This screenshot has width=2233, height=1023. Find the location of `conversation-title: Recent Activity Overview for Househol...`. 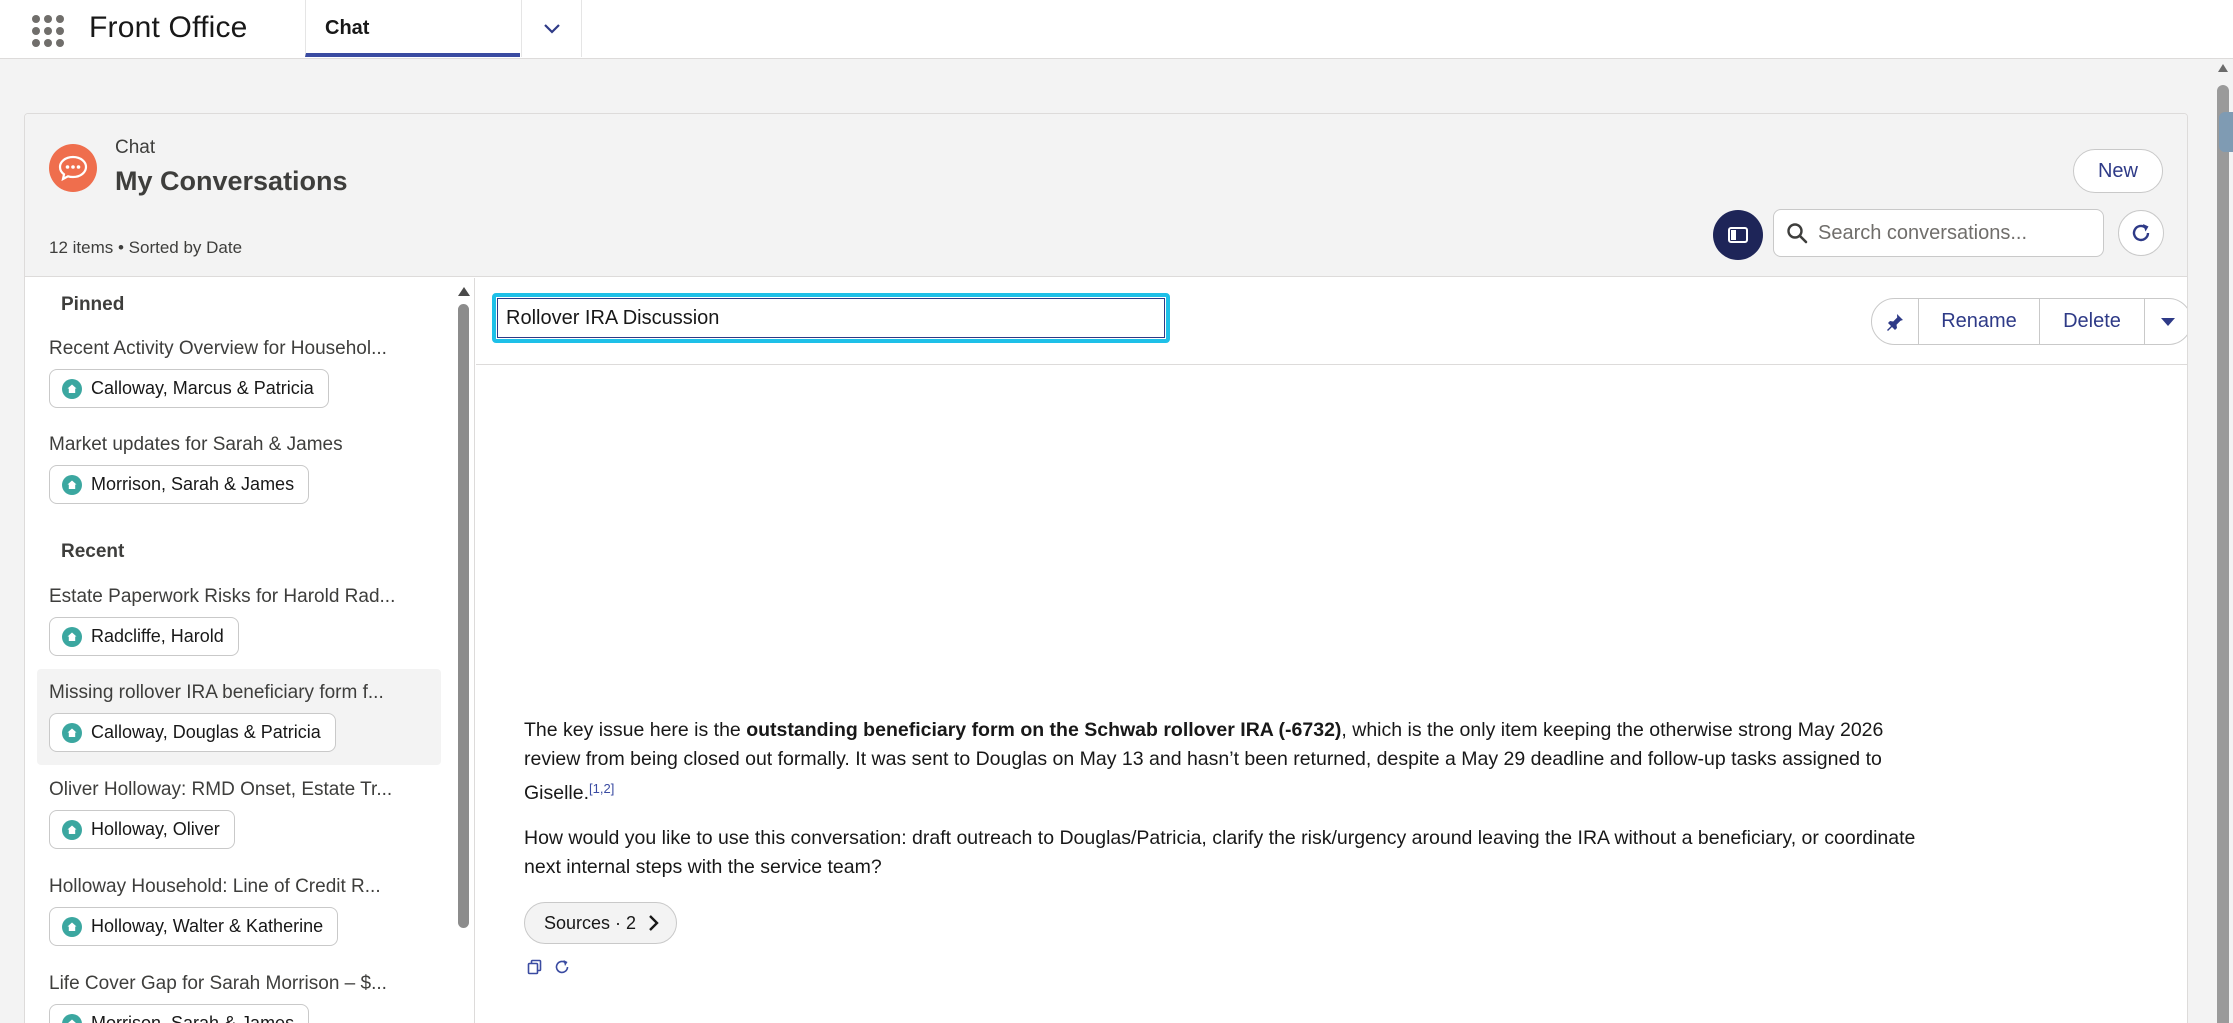

conversation-title: Recent Activity Overview for Househol... is located at coordinates (218, 348).